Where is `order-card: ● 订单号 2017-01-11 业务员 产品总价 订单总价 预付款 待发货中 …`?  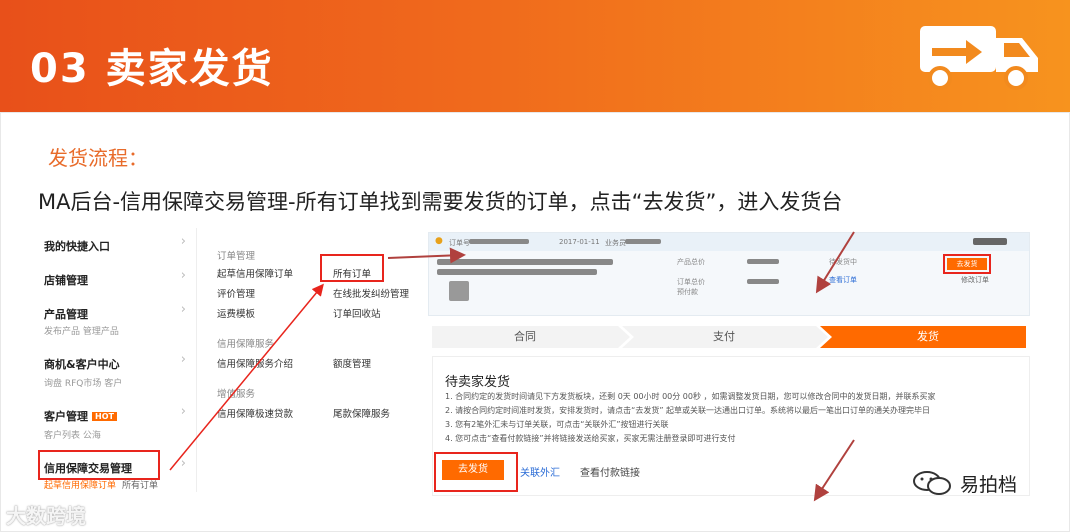 order-card: ● 订单号 2017-01-11 业务员 产品总价 订单总价 预付款 待发货中 … is located at coordinates (729, 274).